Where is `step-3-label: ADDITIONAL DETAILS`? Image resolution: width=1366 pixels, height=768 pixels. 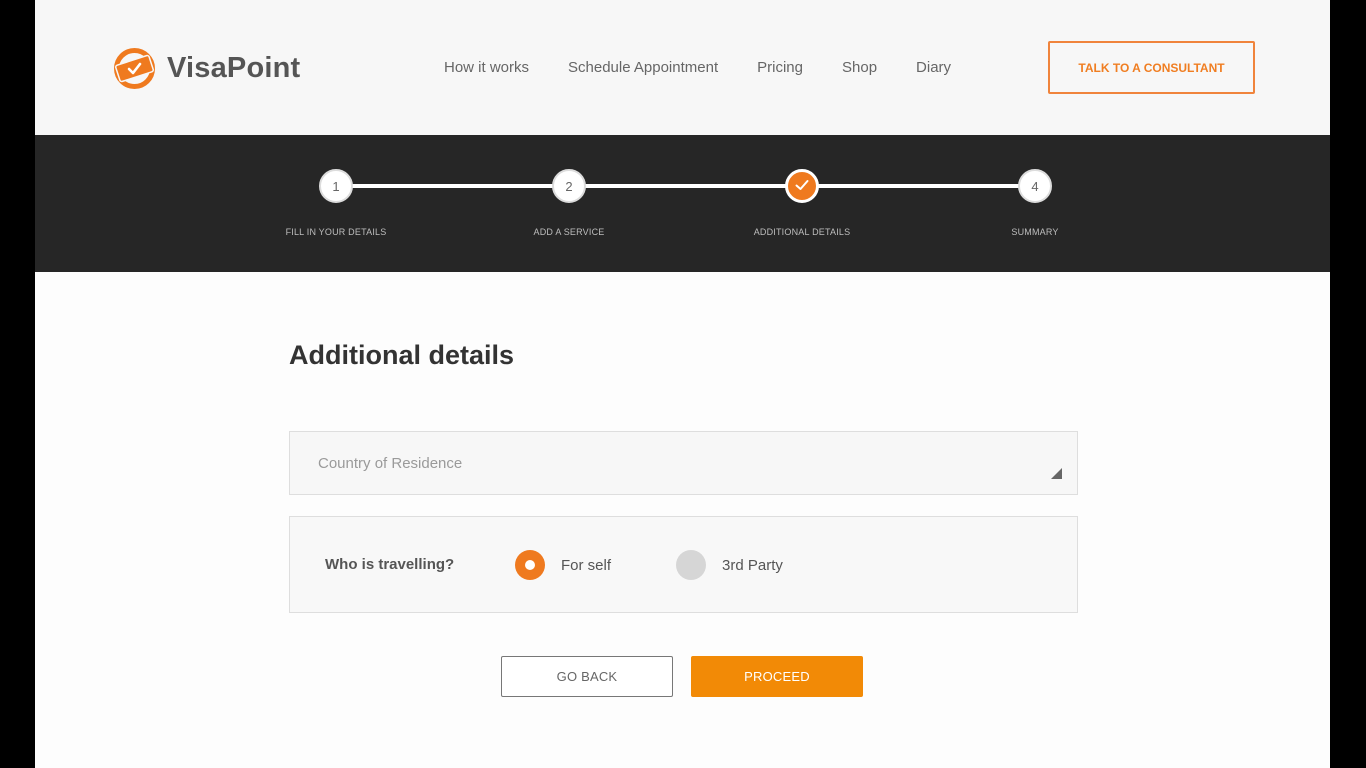
step-3-label: ADDITIONAL DETAILS is located at coordinates (802, 232).